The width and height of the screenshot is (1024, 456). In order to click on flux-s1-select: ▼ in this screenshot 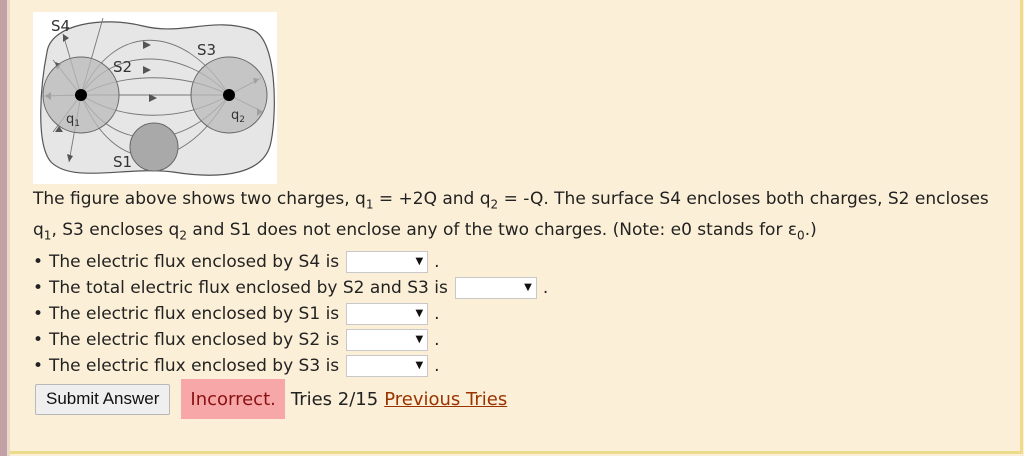, I will do `click(387, 313)`.